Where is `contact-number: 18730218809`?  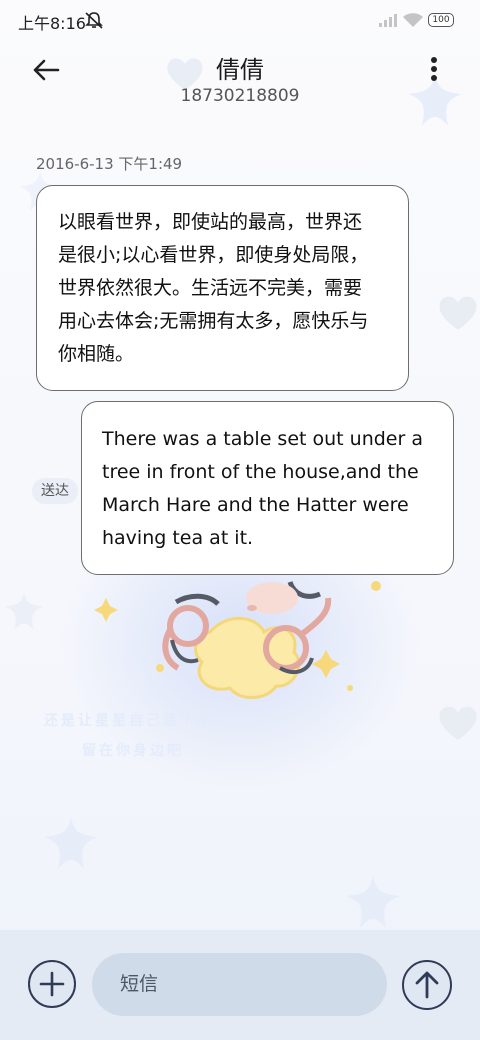 contact-number: 18730218809 is located at coordinates (240, 96).